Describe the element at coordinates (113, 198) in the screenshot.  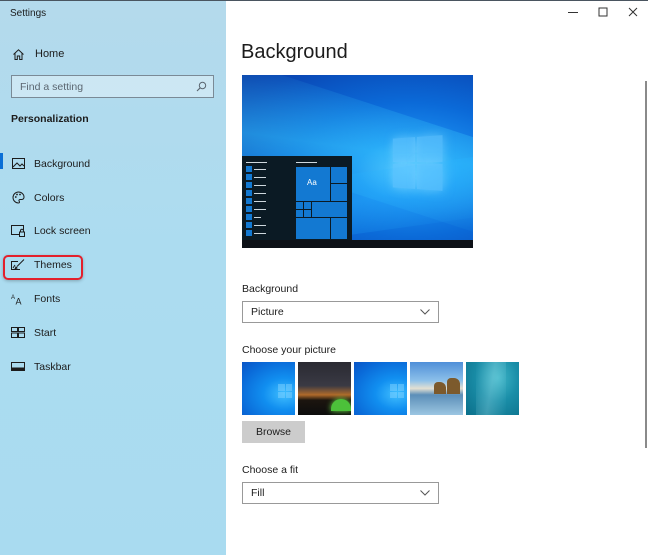
I see `sidebar-item-colors: Colors` at that location.